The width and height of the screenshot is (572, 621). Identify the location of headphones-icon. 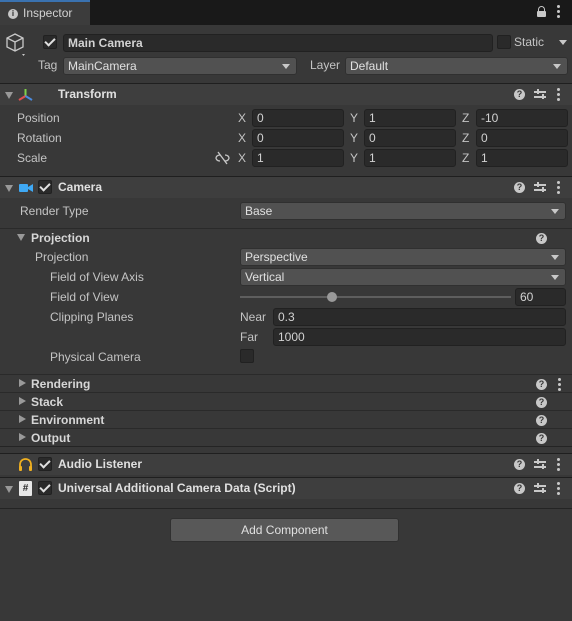
(25, 464).